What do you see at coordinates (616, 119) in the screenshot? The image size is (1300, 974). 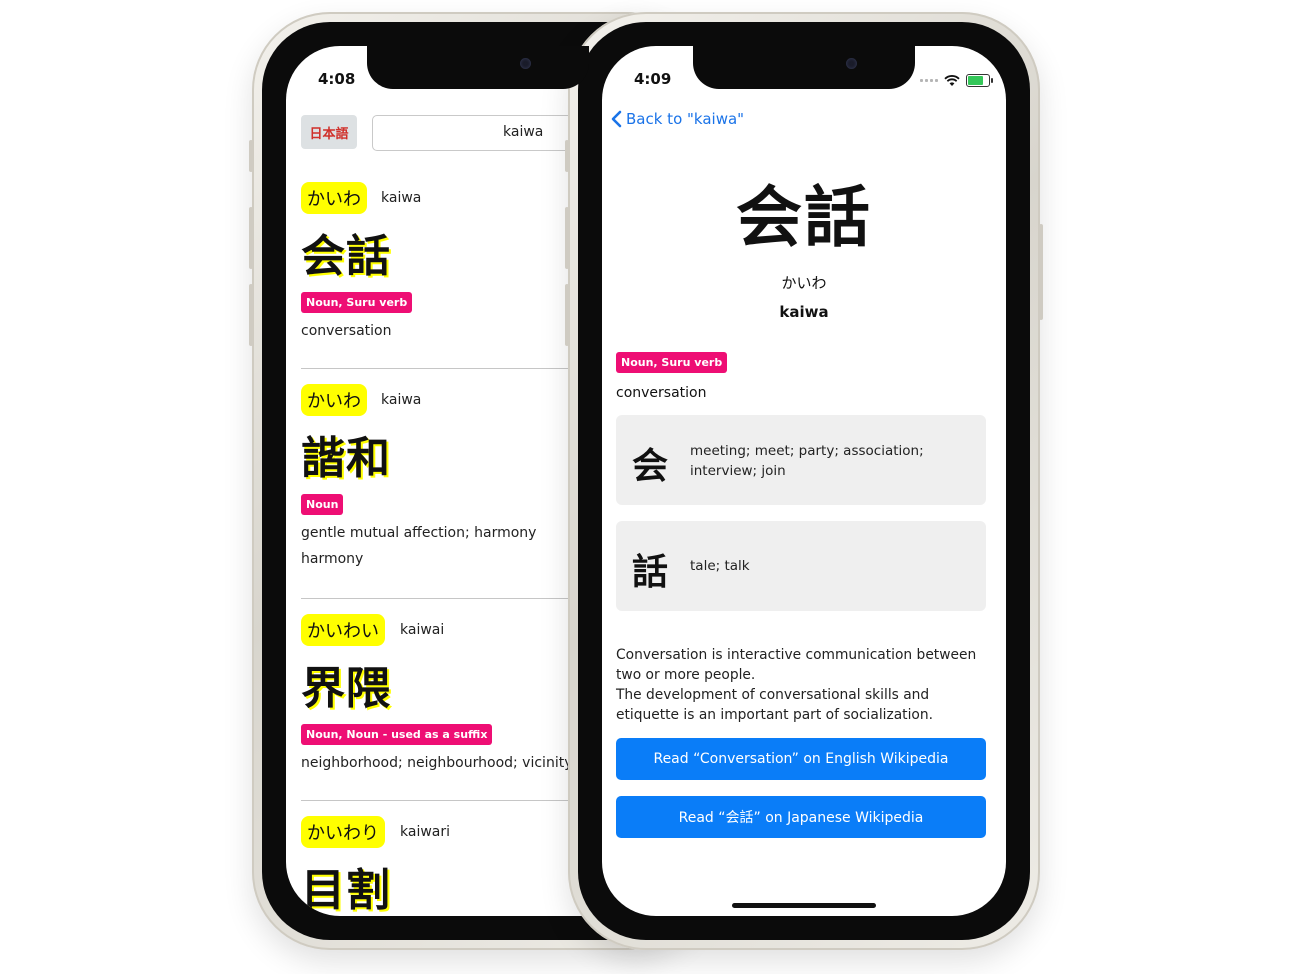 I see `chevron-left-icon` at bounding box center [616, 119].